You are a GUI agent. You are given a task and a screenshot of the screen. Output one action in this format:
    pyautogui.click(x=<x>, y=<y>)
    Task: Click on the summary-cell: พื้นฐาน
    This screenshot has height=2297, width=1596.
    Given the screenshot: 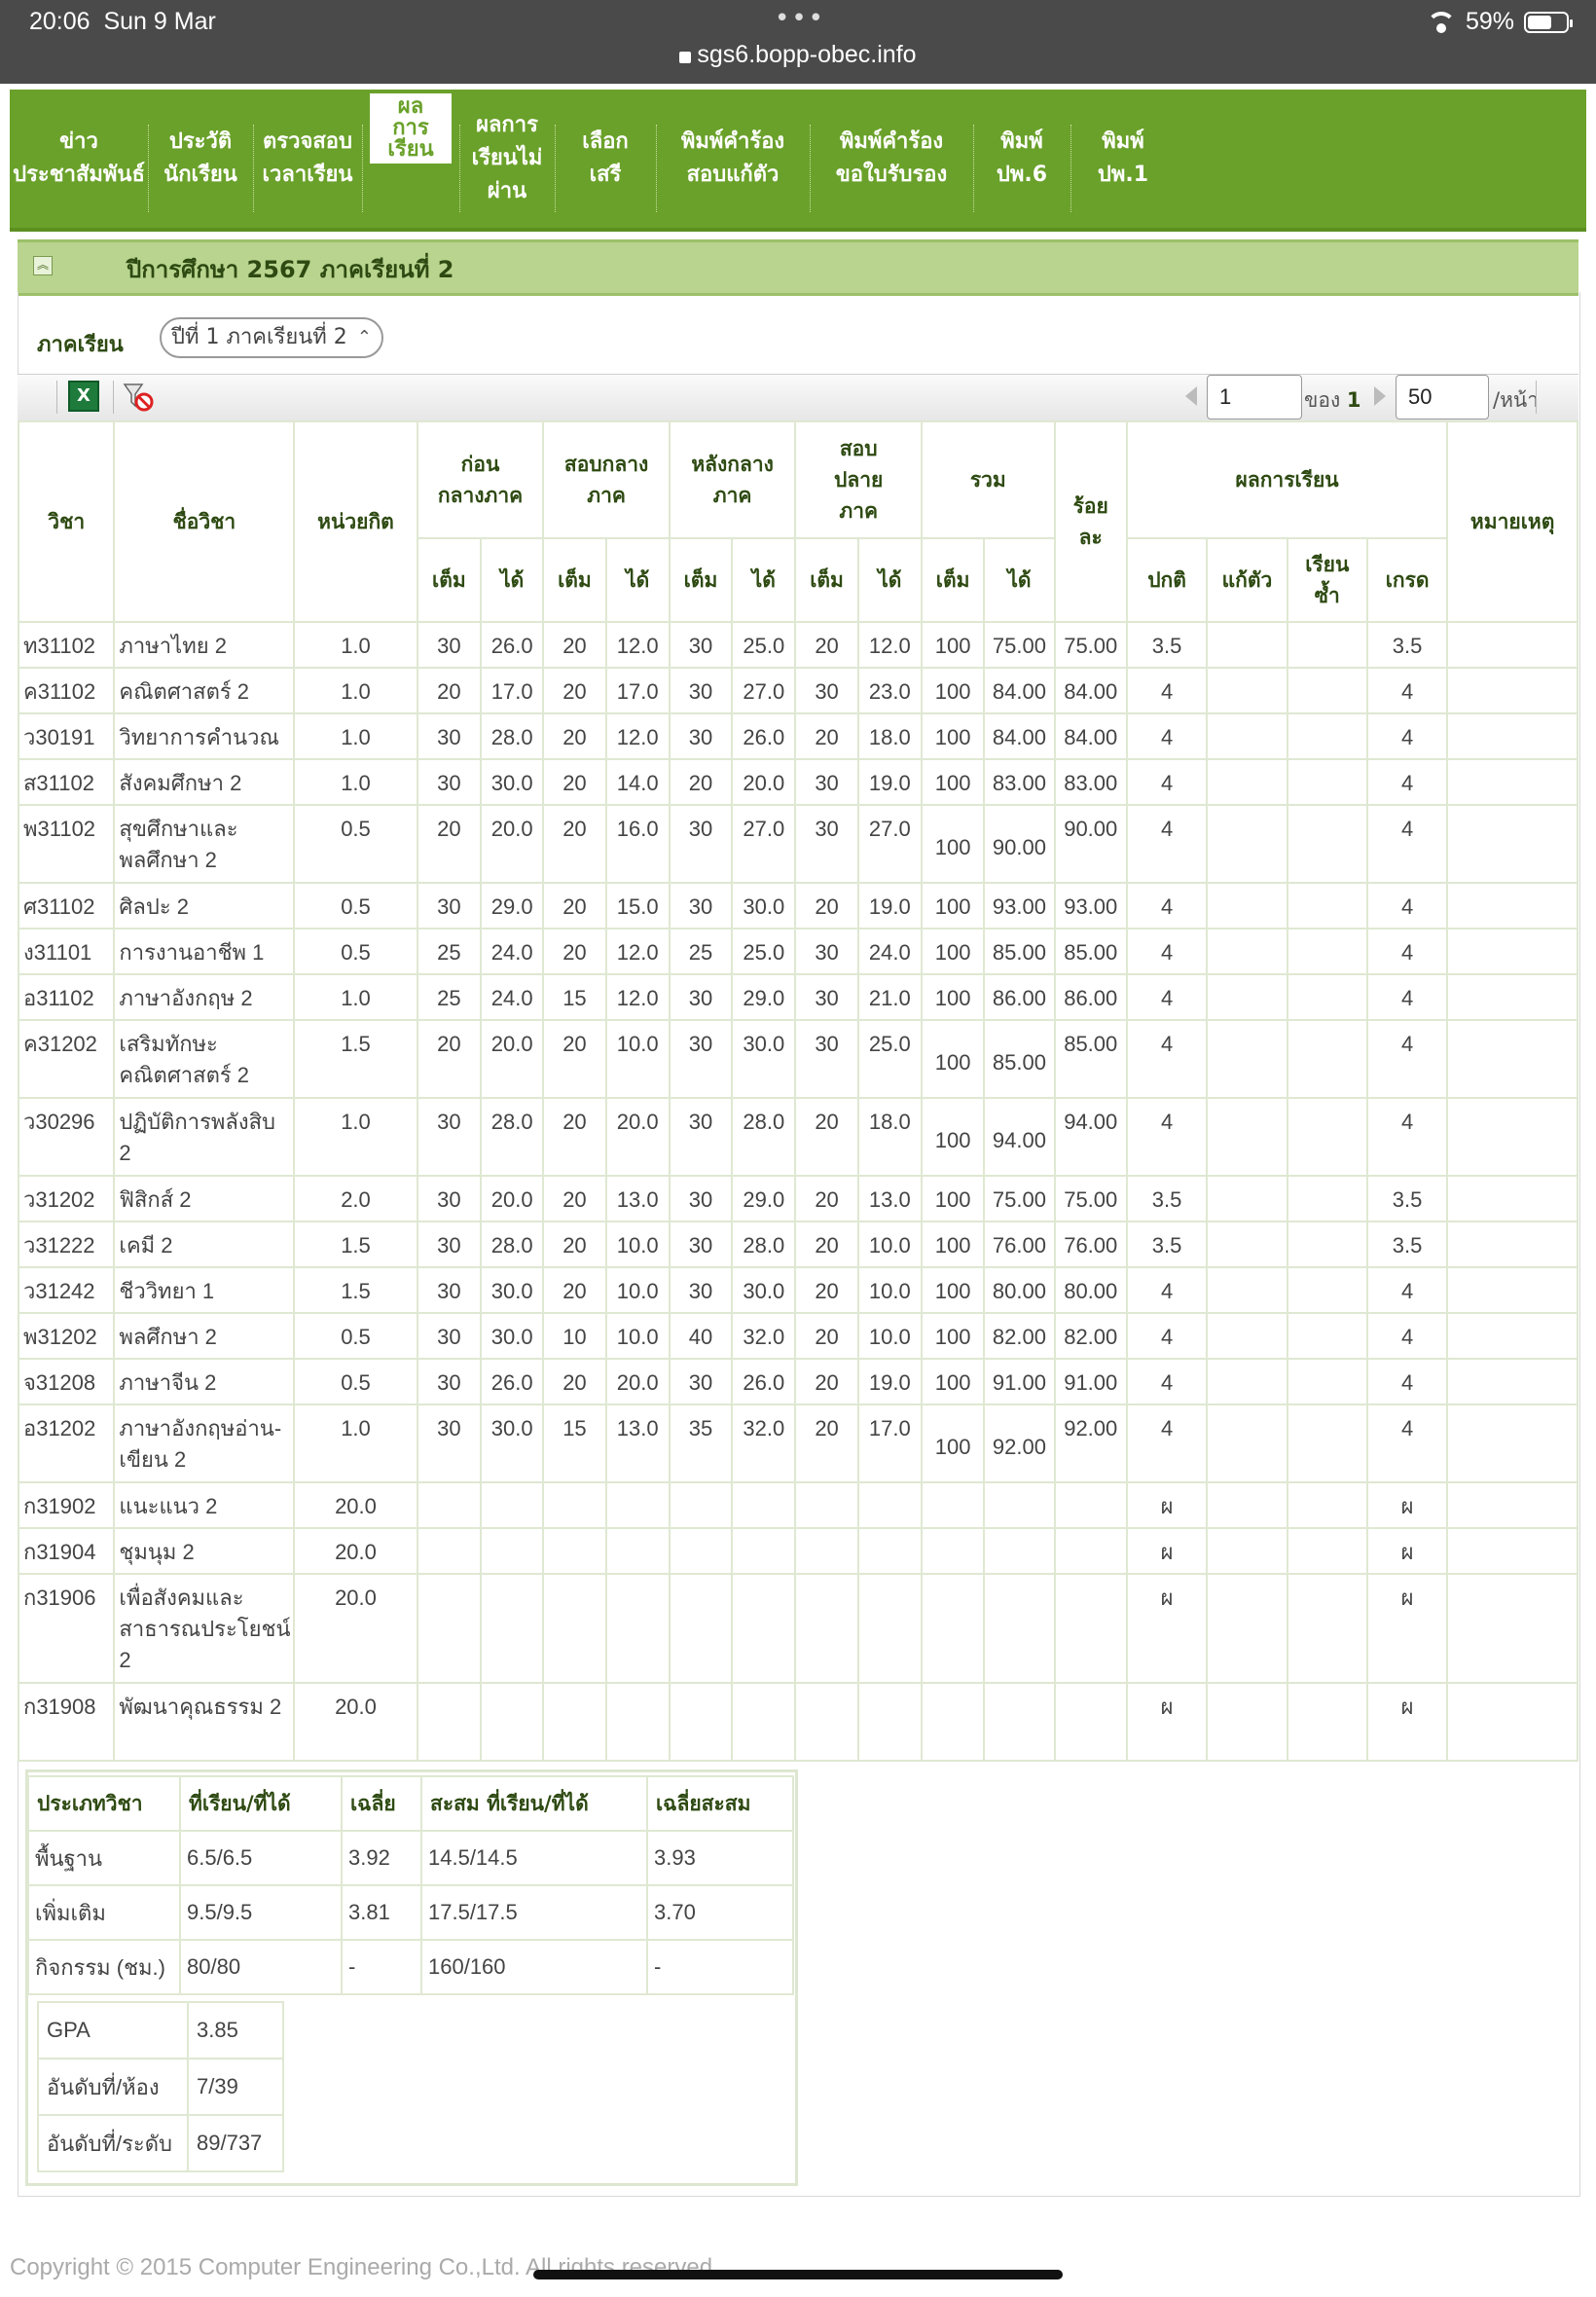 What is the action you would take?
    pyautogui.click(x=104, y=1858)
    